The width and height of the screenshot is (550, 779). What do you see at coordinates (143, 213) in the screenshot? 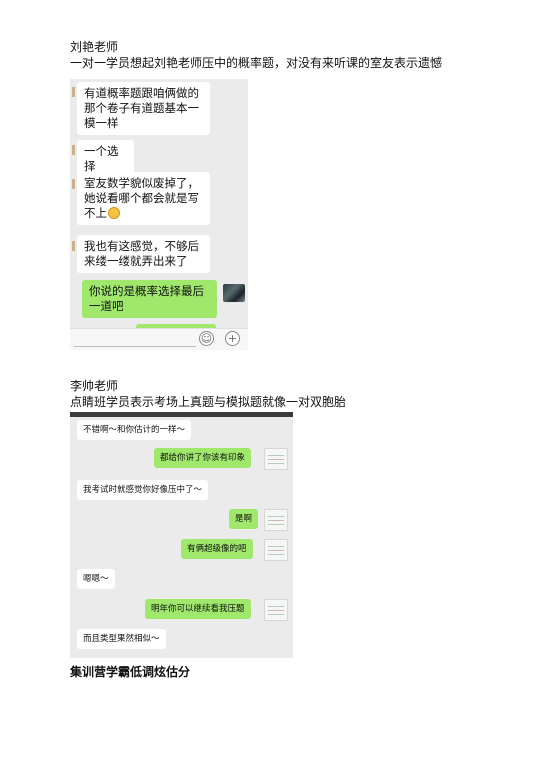
I see `chat-line: 不上` at bounding box center [143, 213].